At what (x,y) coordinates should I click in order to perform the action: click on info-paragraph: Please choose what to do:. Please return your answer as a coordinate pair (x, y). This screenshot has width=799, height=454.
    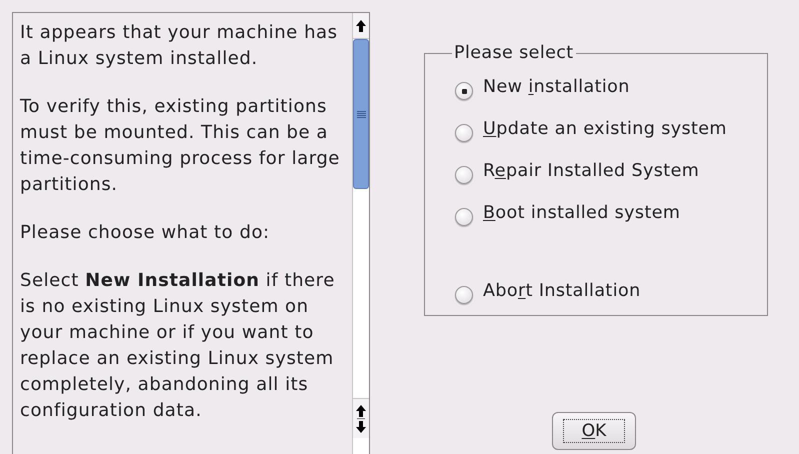
    Looking at the image, I should click on (145, 233).